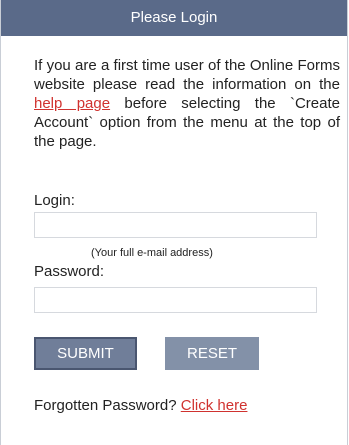 The image size is (349, 445). What do you see at coordinates (174, 18) in the screenshot?
I see `panel-header: Please Login` at bounding box center [174, 18].